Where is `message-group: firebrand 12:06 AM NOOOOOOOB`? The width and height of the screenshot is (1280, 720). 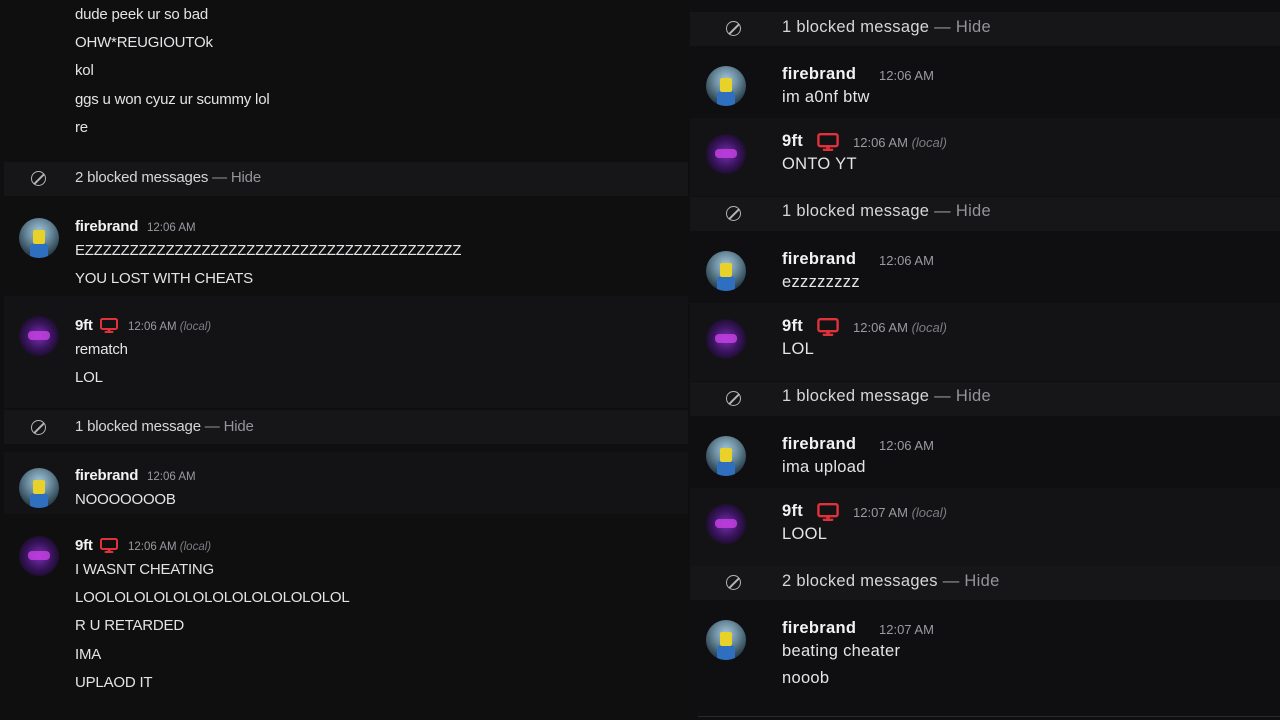 message-group: firebrand 12:06 AM NOOOOOOOB is located at coordinates (346, 483).